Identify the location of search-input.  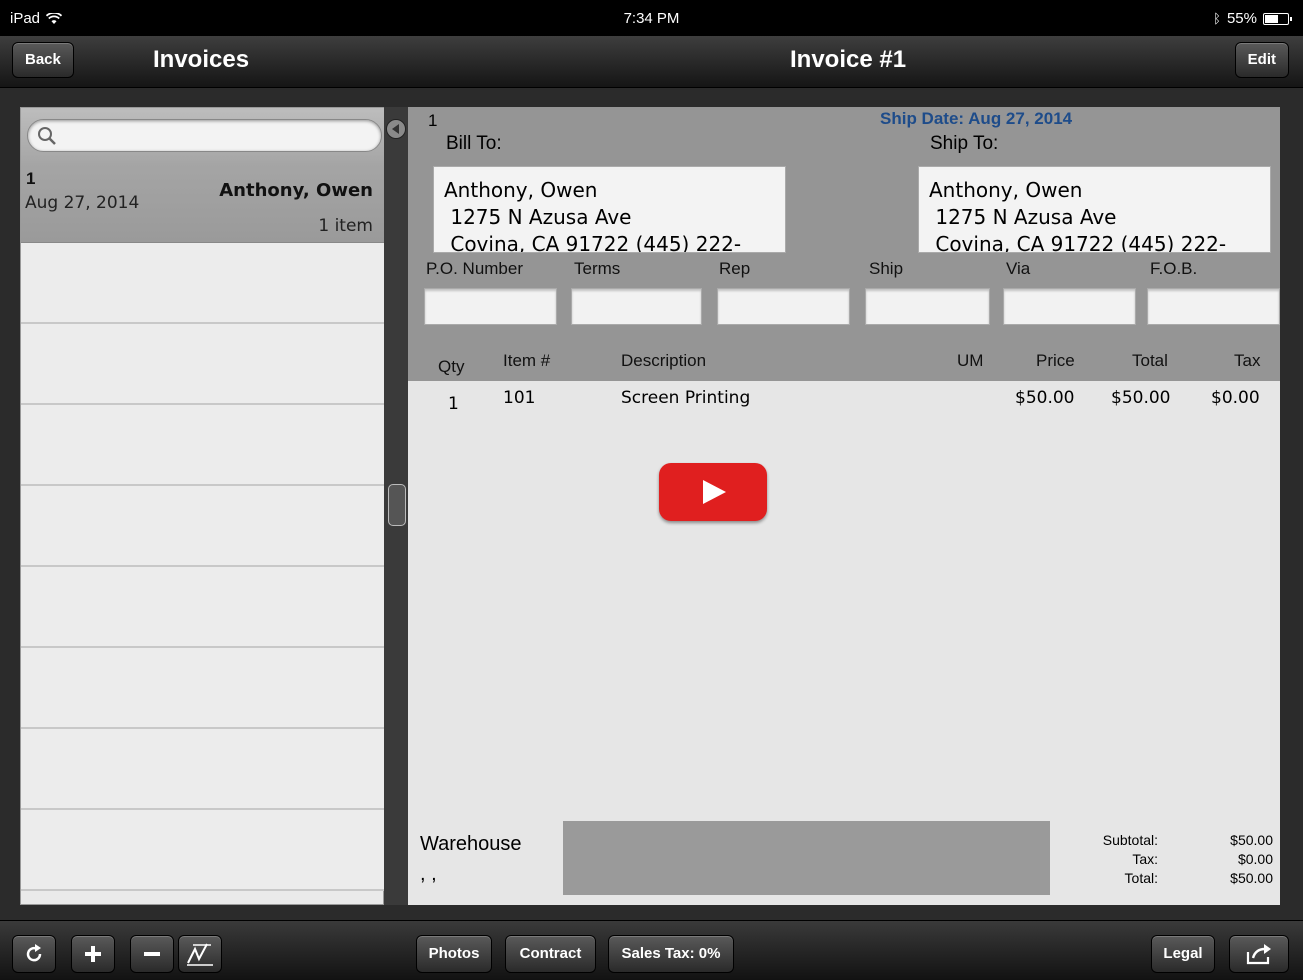
(204, 135).